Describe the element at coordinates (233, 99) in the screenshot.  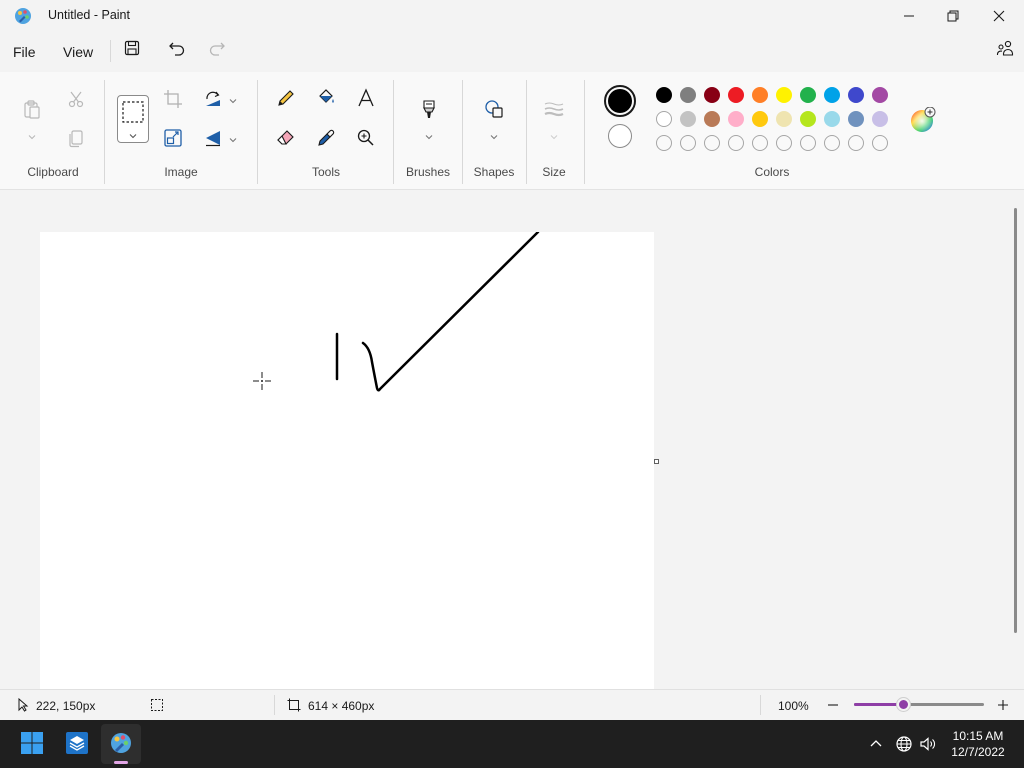
I see `rotate-dropdown-chevron-icon` at that location.